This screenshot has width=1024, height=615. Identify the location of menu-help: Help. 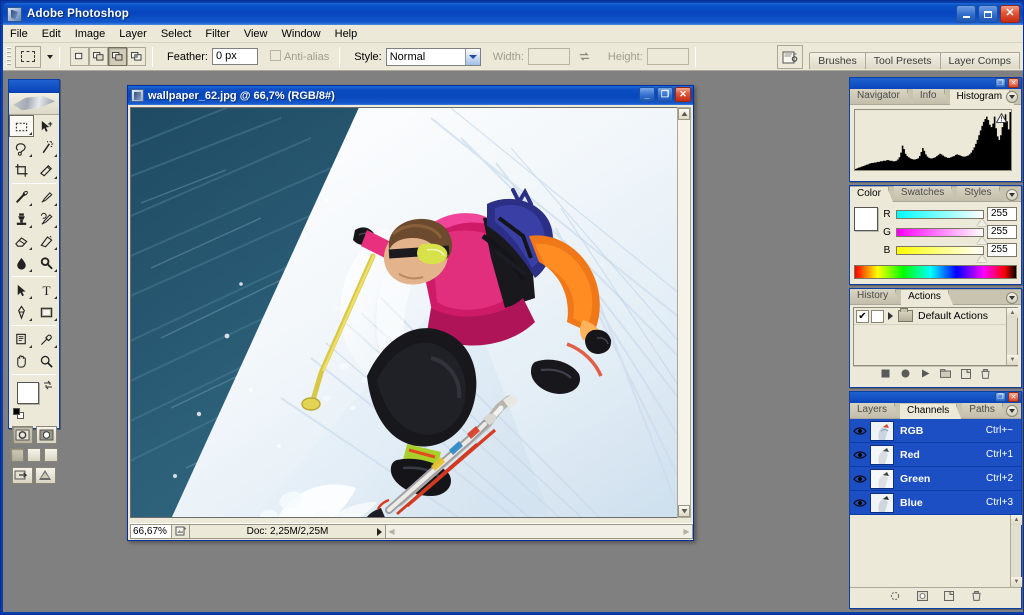
(346, 34).